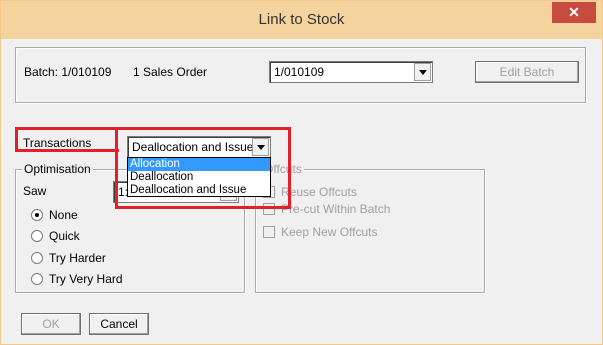 The width and height of the screenshot is (603, 345). Describe the element at coordinates (199, 190) in the screenshot. I see `dropdown-option-deallocation-and-issue: Deallocation and Issue` at that location.